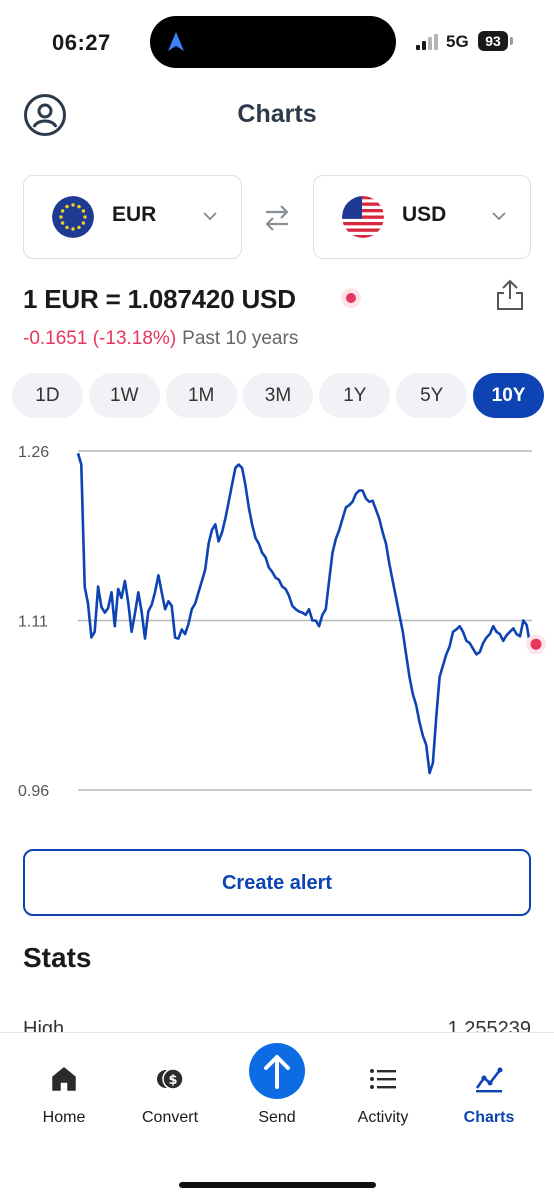 The height and width of the screenshot is (1200, 554). I want to click on navigation-arrow-icon, so click(176, 41).